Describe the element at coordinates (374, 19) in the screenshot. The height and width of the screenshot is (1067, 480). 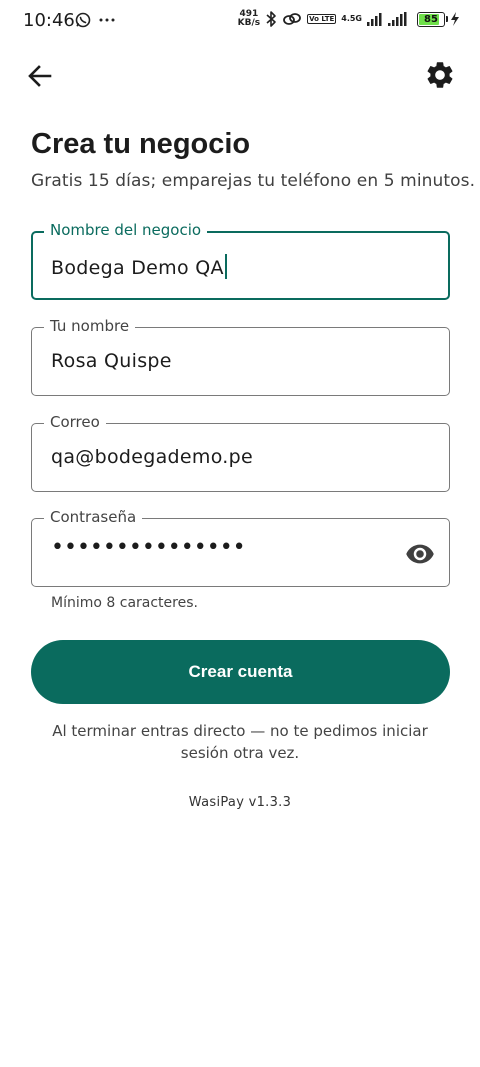
I see `signal-icon` at that location.